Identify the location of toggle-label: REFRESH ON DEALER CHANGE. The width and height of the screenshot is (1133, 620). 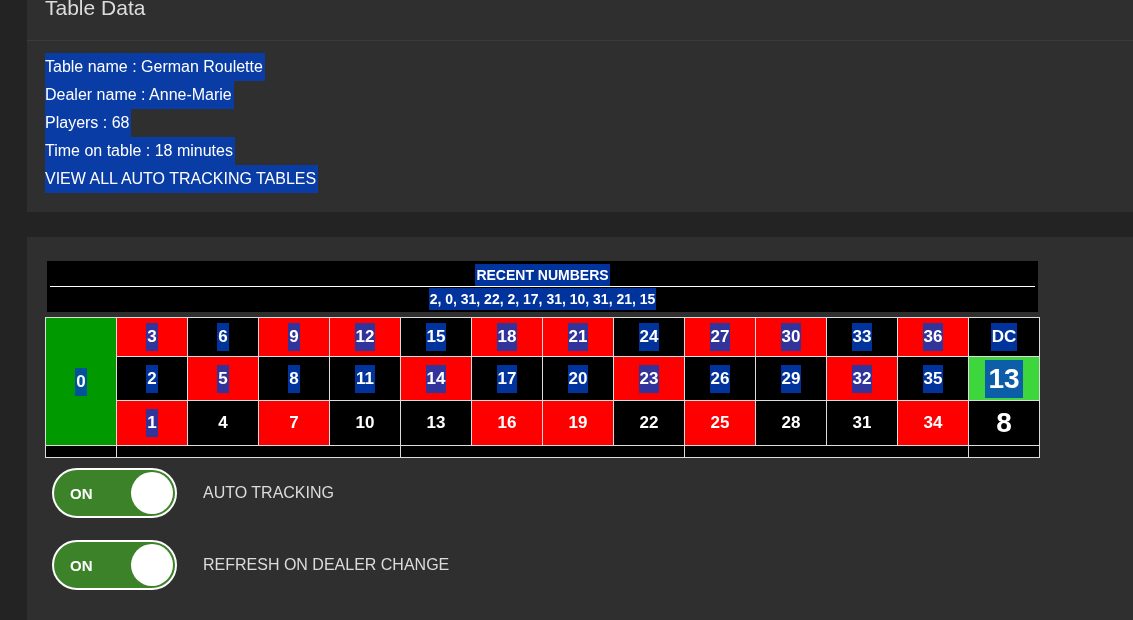
(326, 565).